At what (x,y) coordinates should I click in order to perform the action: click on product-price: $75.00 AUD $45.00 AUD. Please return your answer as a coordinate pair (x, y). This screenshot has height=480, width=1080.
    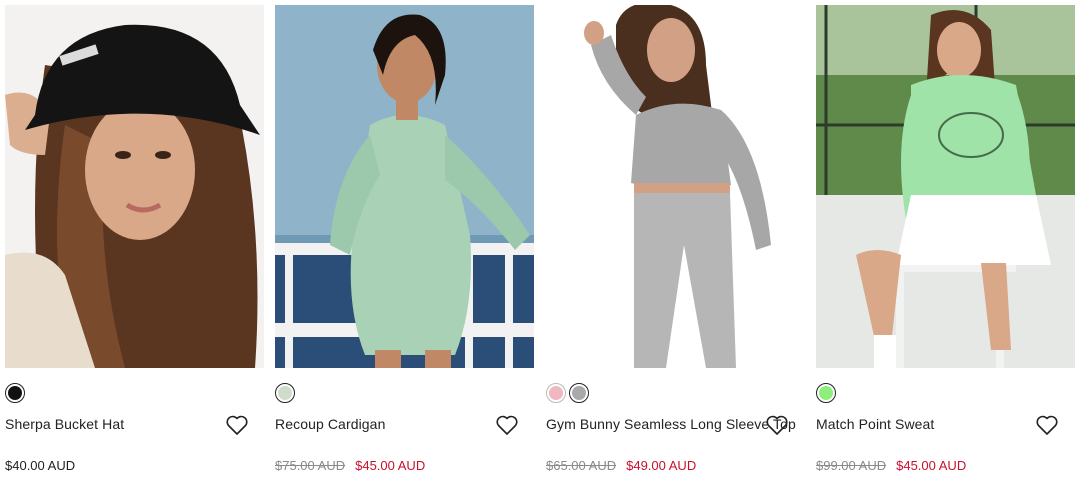
    Looking at the image, I should click on (350, 465).